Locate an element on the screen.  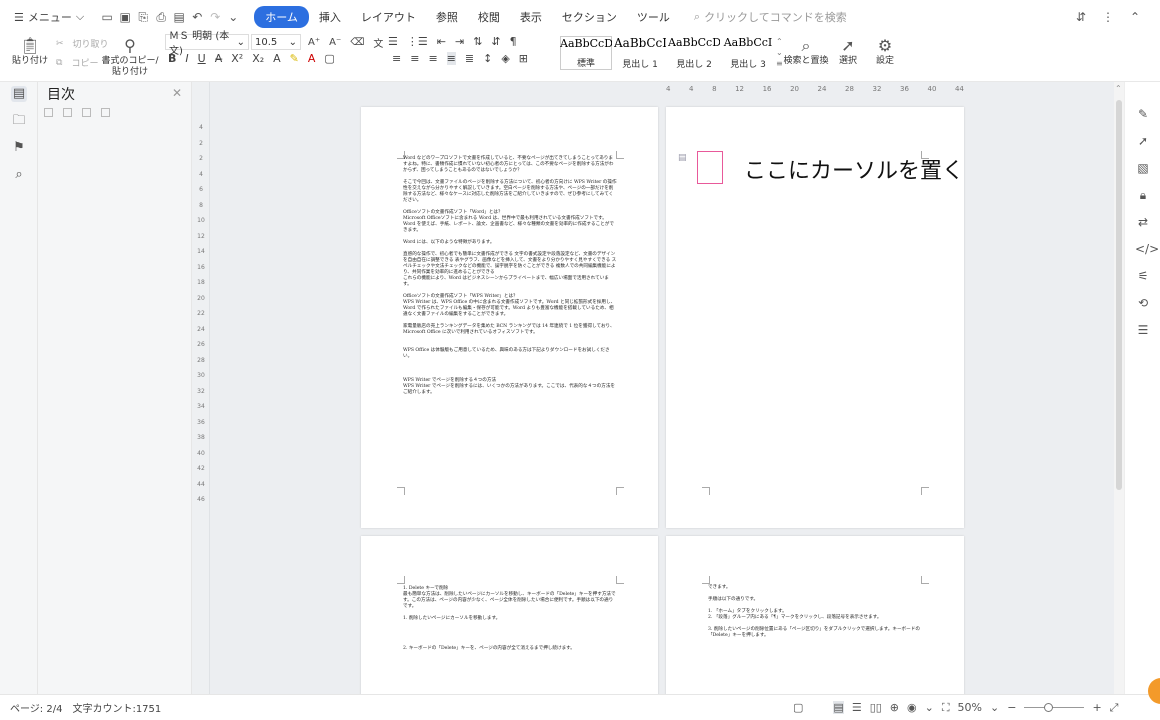
align-left-icon: ≡ is located at coordinates (396, 58).